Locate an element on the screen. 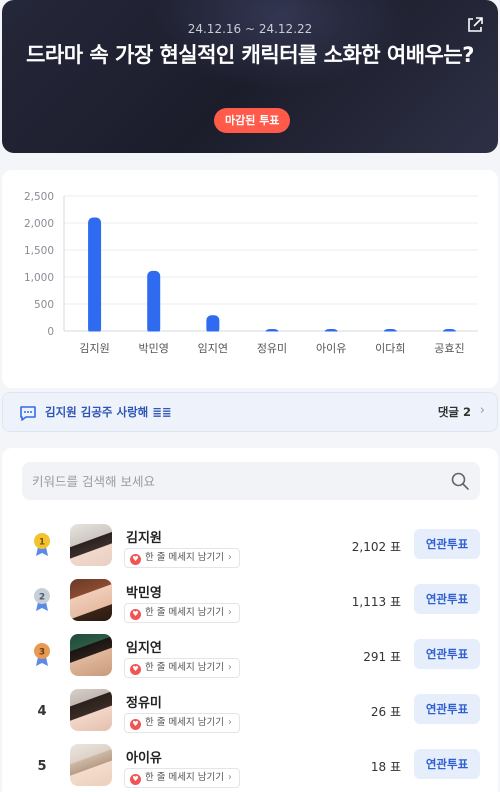 Image resolution: width=500 pixels, height=792 pixels. ranking-row: 1 김지원 ♥ 한 줄 메세지 남기기 › 2,102 표 연관투표 is located at coordinates (250, 546).